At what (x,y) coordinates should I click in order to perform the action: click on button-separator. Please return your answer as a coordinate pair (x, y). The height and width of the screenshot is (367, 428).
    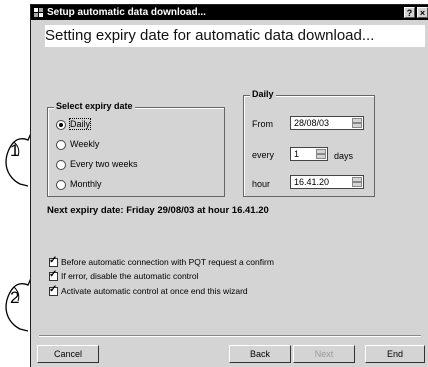
    Looking at the image, I should click on (230, 336).